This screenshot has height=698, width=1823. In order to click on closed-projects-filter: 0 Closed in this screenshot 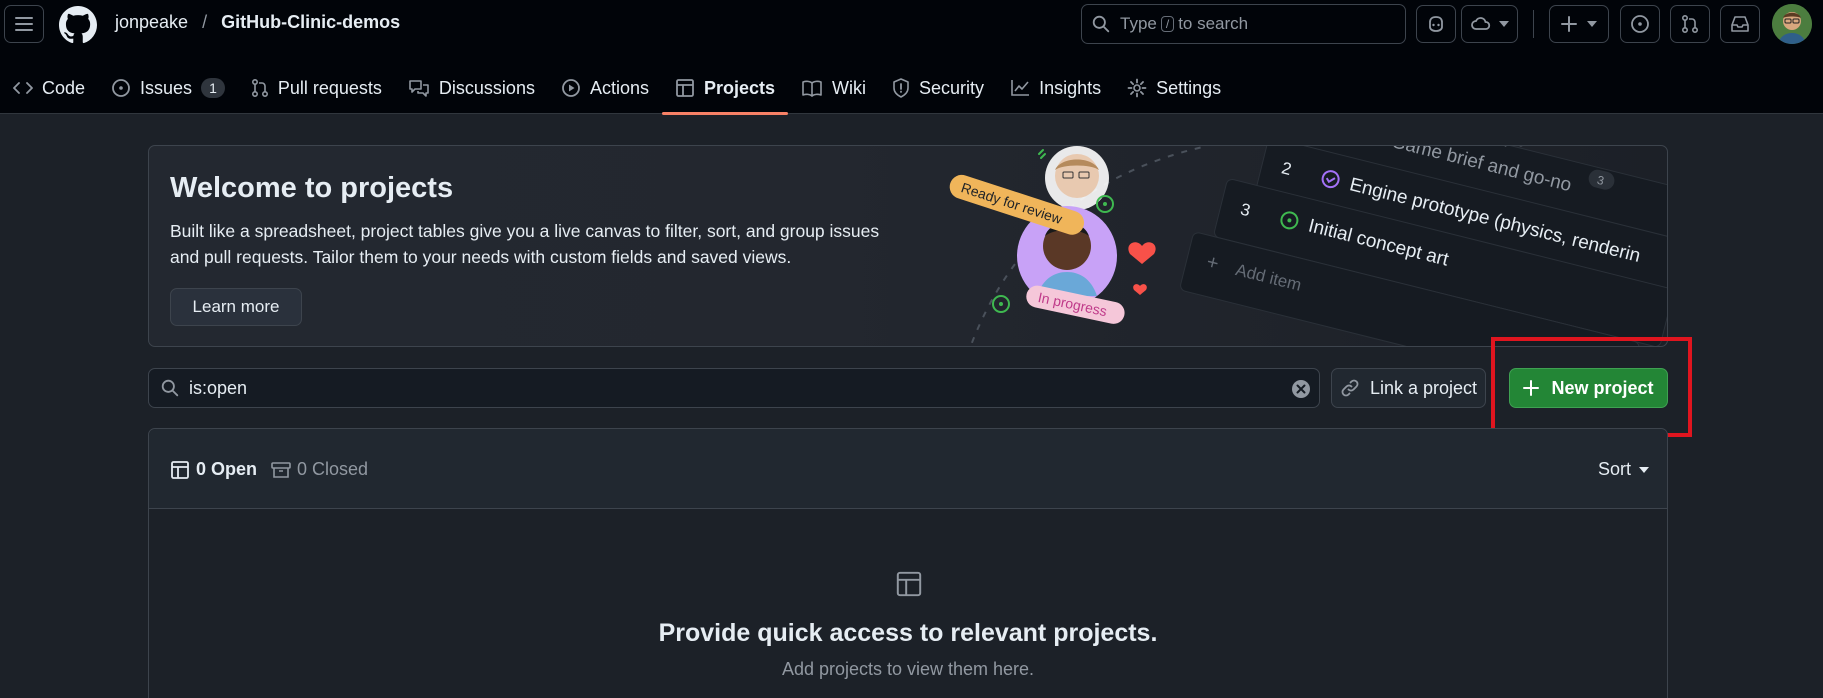, I will do `click(319, 469)`.